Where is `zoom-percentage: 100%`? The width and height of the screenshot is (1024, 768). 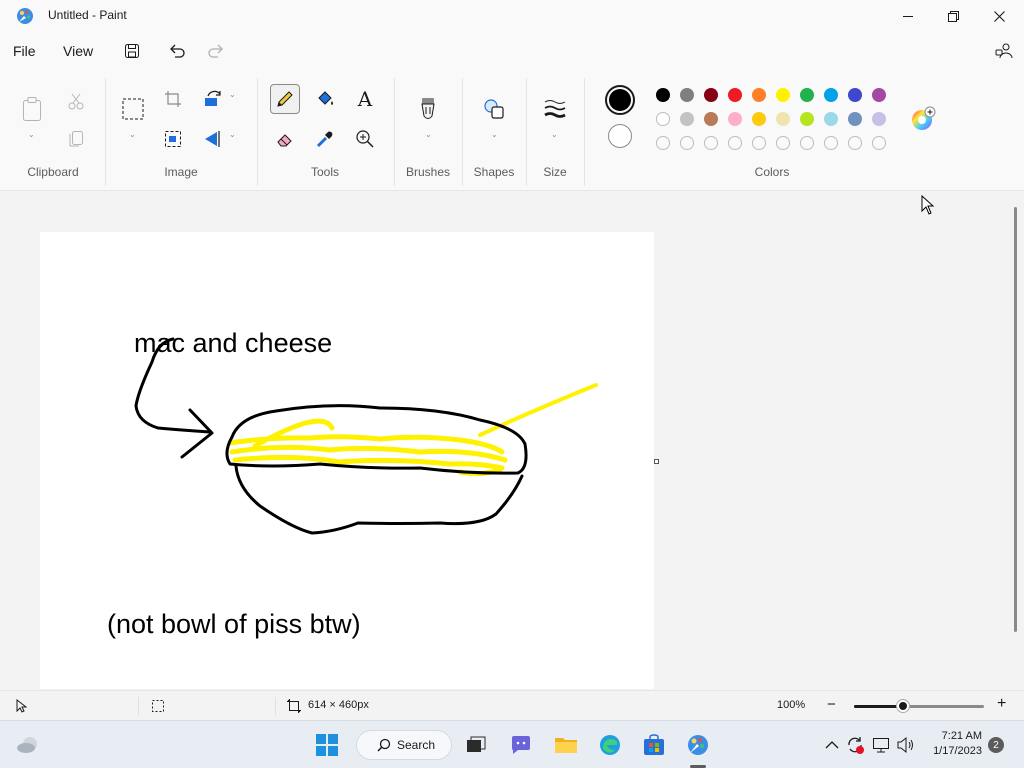 zoom-percentage: 100% is located at coordinates (791, 705).